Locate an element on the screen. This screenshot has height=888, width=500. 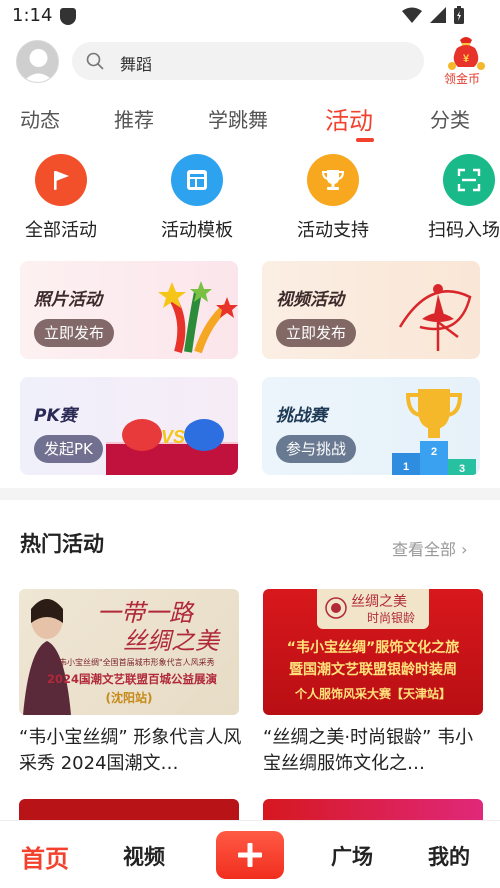
challenge-card: 挑战赛 参与挑战 1 2 3 is located at coordinates (371, 426).